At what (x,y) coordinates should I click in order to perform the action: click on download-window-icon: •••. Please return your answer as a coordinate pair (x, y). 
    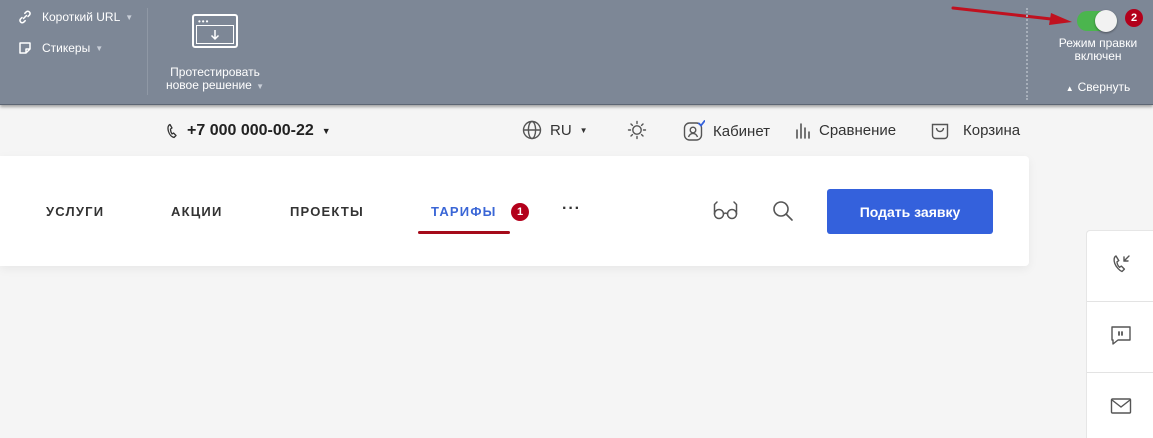
    Looking at the image, I should click on (215, 31).